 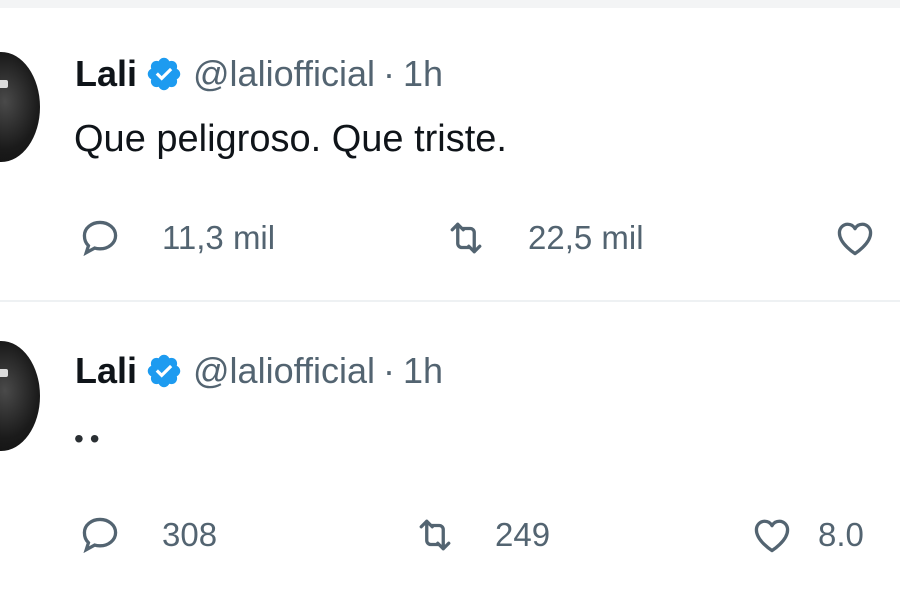 I want to click on reply-button: 308, so click(x=147, y=535).